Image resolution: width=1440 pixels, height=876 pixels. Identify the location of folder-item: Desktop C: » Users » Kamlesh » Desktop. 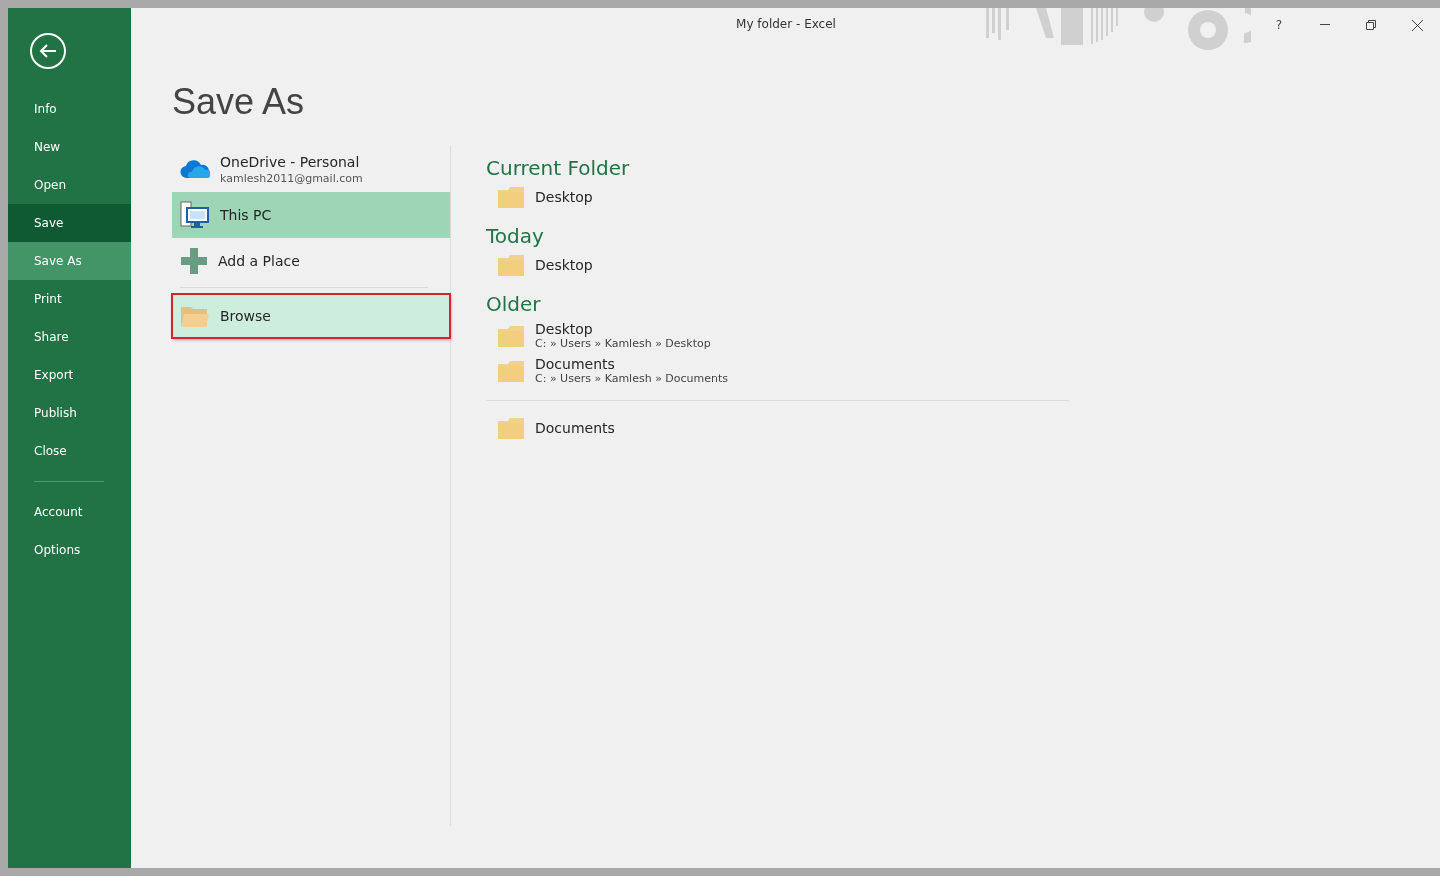
(598, 335).